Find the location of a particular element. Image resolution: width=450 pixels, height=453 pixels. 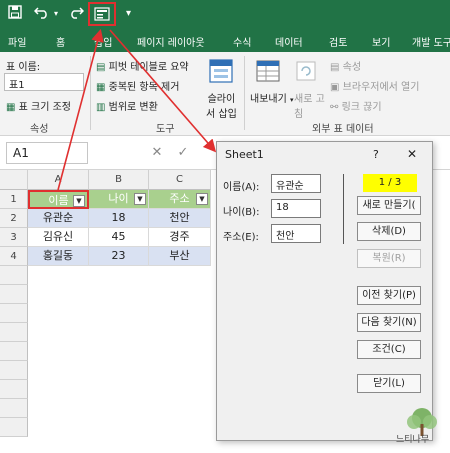

find-prev-button: 이전 찾기(P) is located at coordinates (389, 295).